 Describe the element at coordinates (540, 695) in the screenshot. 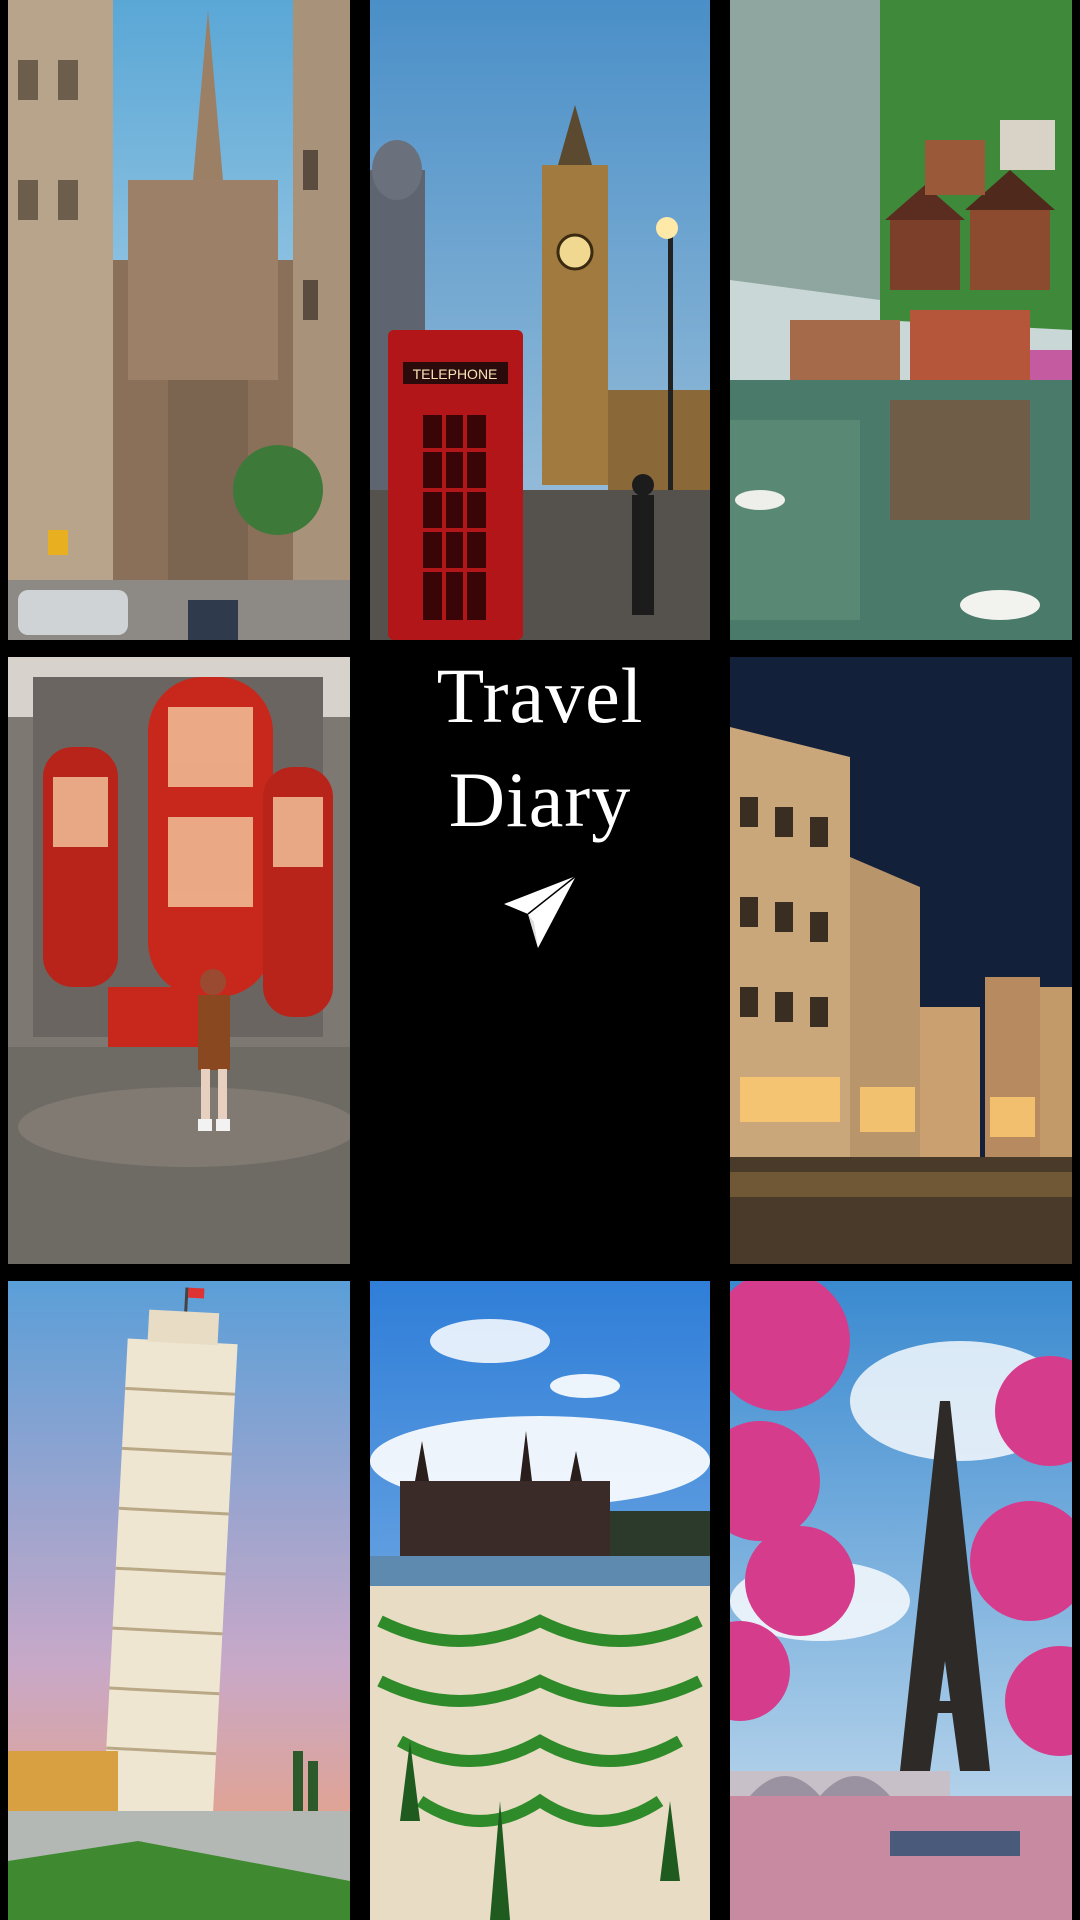

I see `title-line-1: Travel` at that location.